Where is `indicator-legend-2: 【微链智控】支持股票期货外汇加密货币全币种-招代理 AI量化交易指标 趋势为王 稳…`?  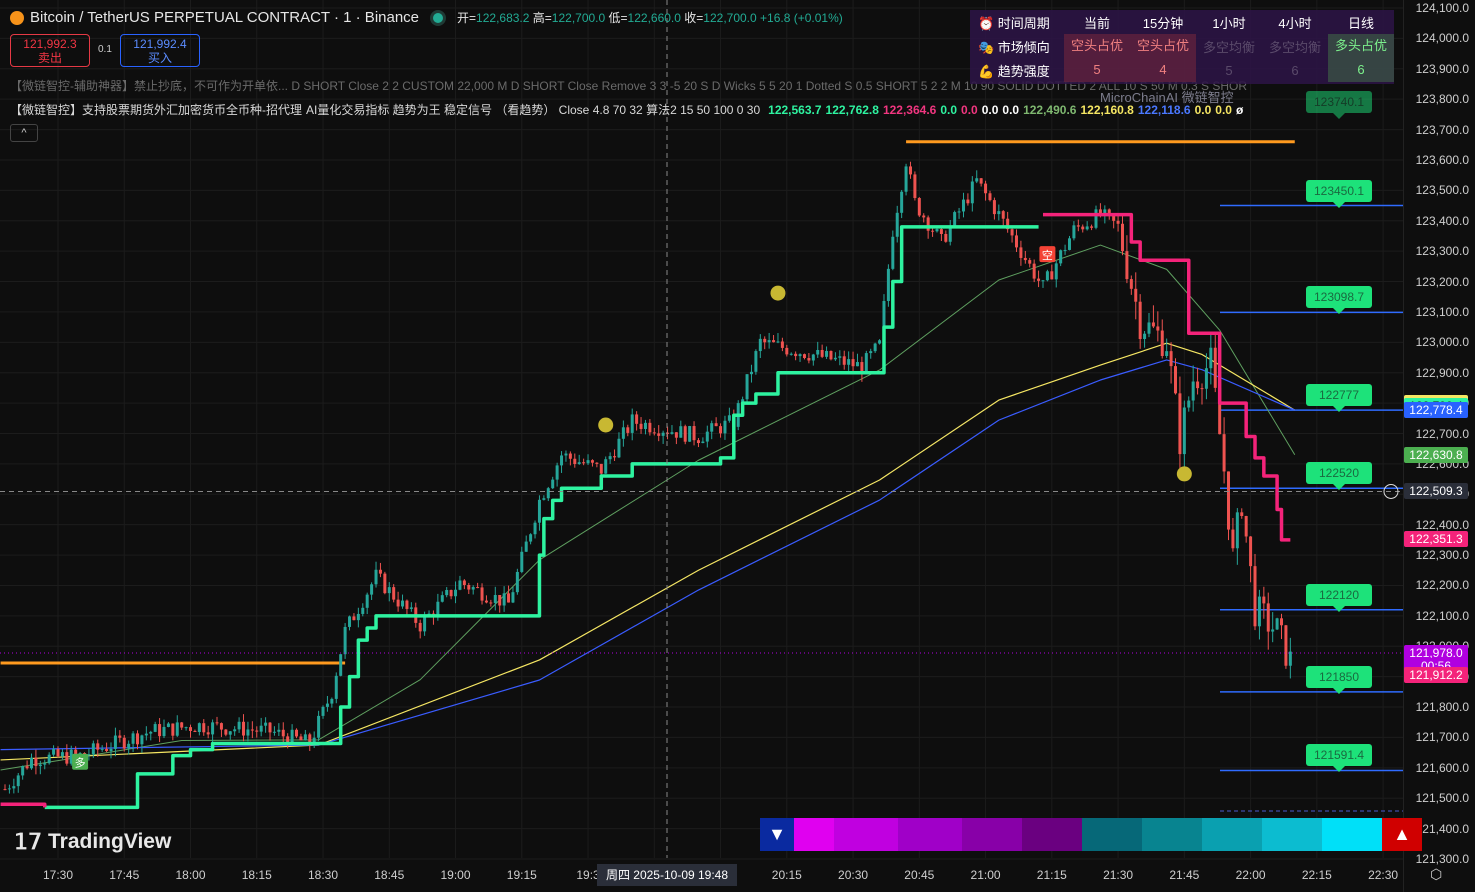 indicator-legend-2: 【微链智控】支持股票期货外汇加密货币全币种-招代理 AI量化交易指标 趋势为王 稳… is located at coordinates (626, 109).